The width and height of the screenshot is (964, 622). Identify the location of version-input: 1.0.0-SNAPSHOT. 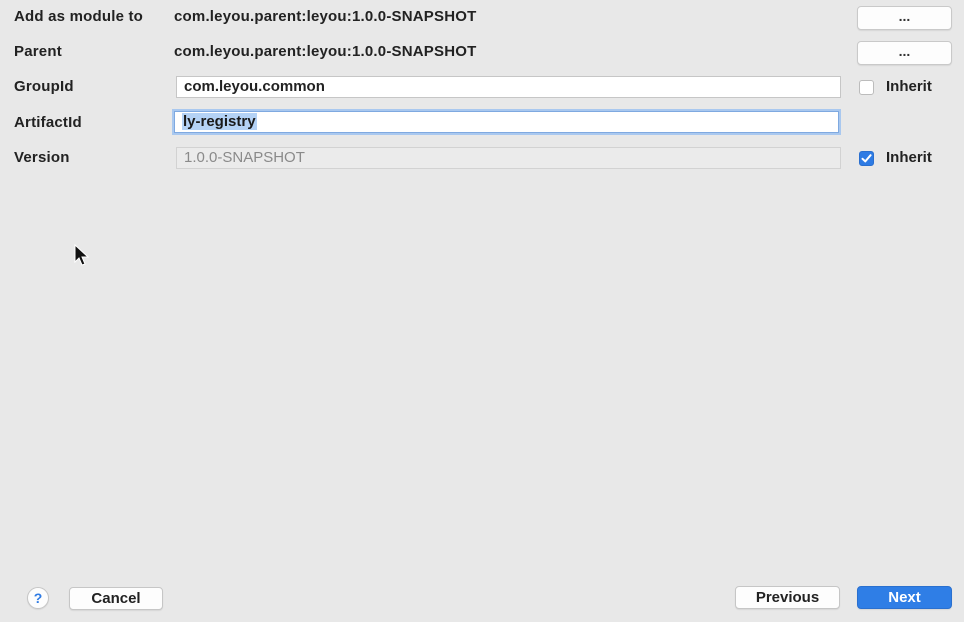
(508, 158).